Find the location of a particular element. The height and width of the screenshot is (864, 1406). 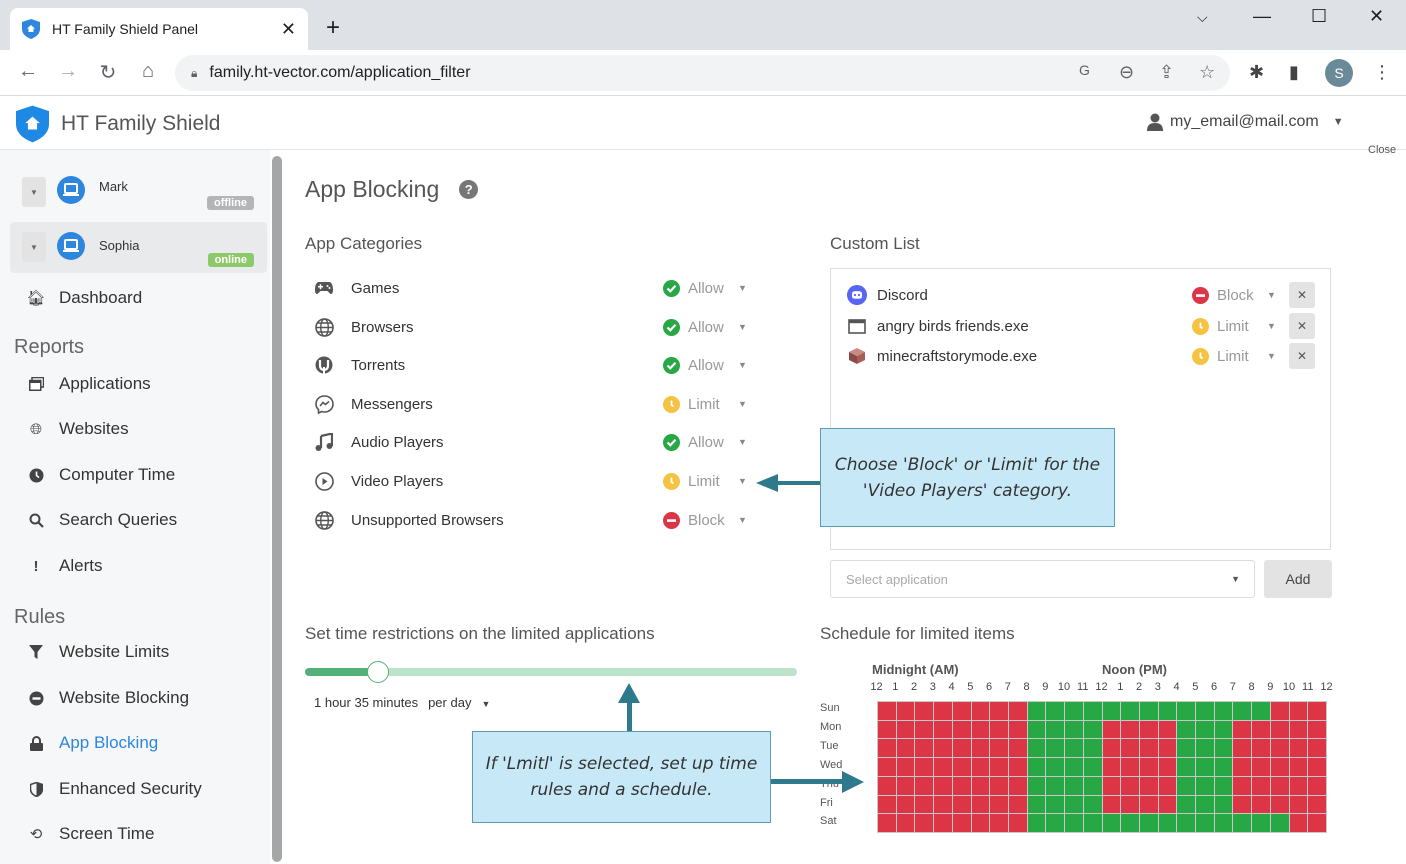

close-tab-icon: ✕ is located at coordinates (288, 29).